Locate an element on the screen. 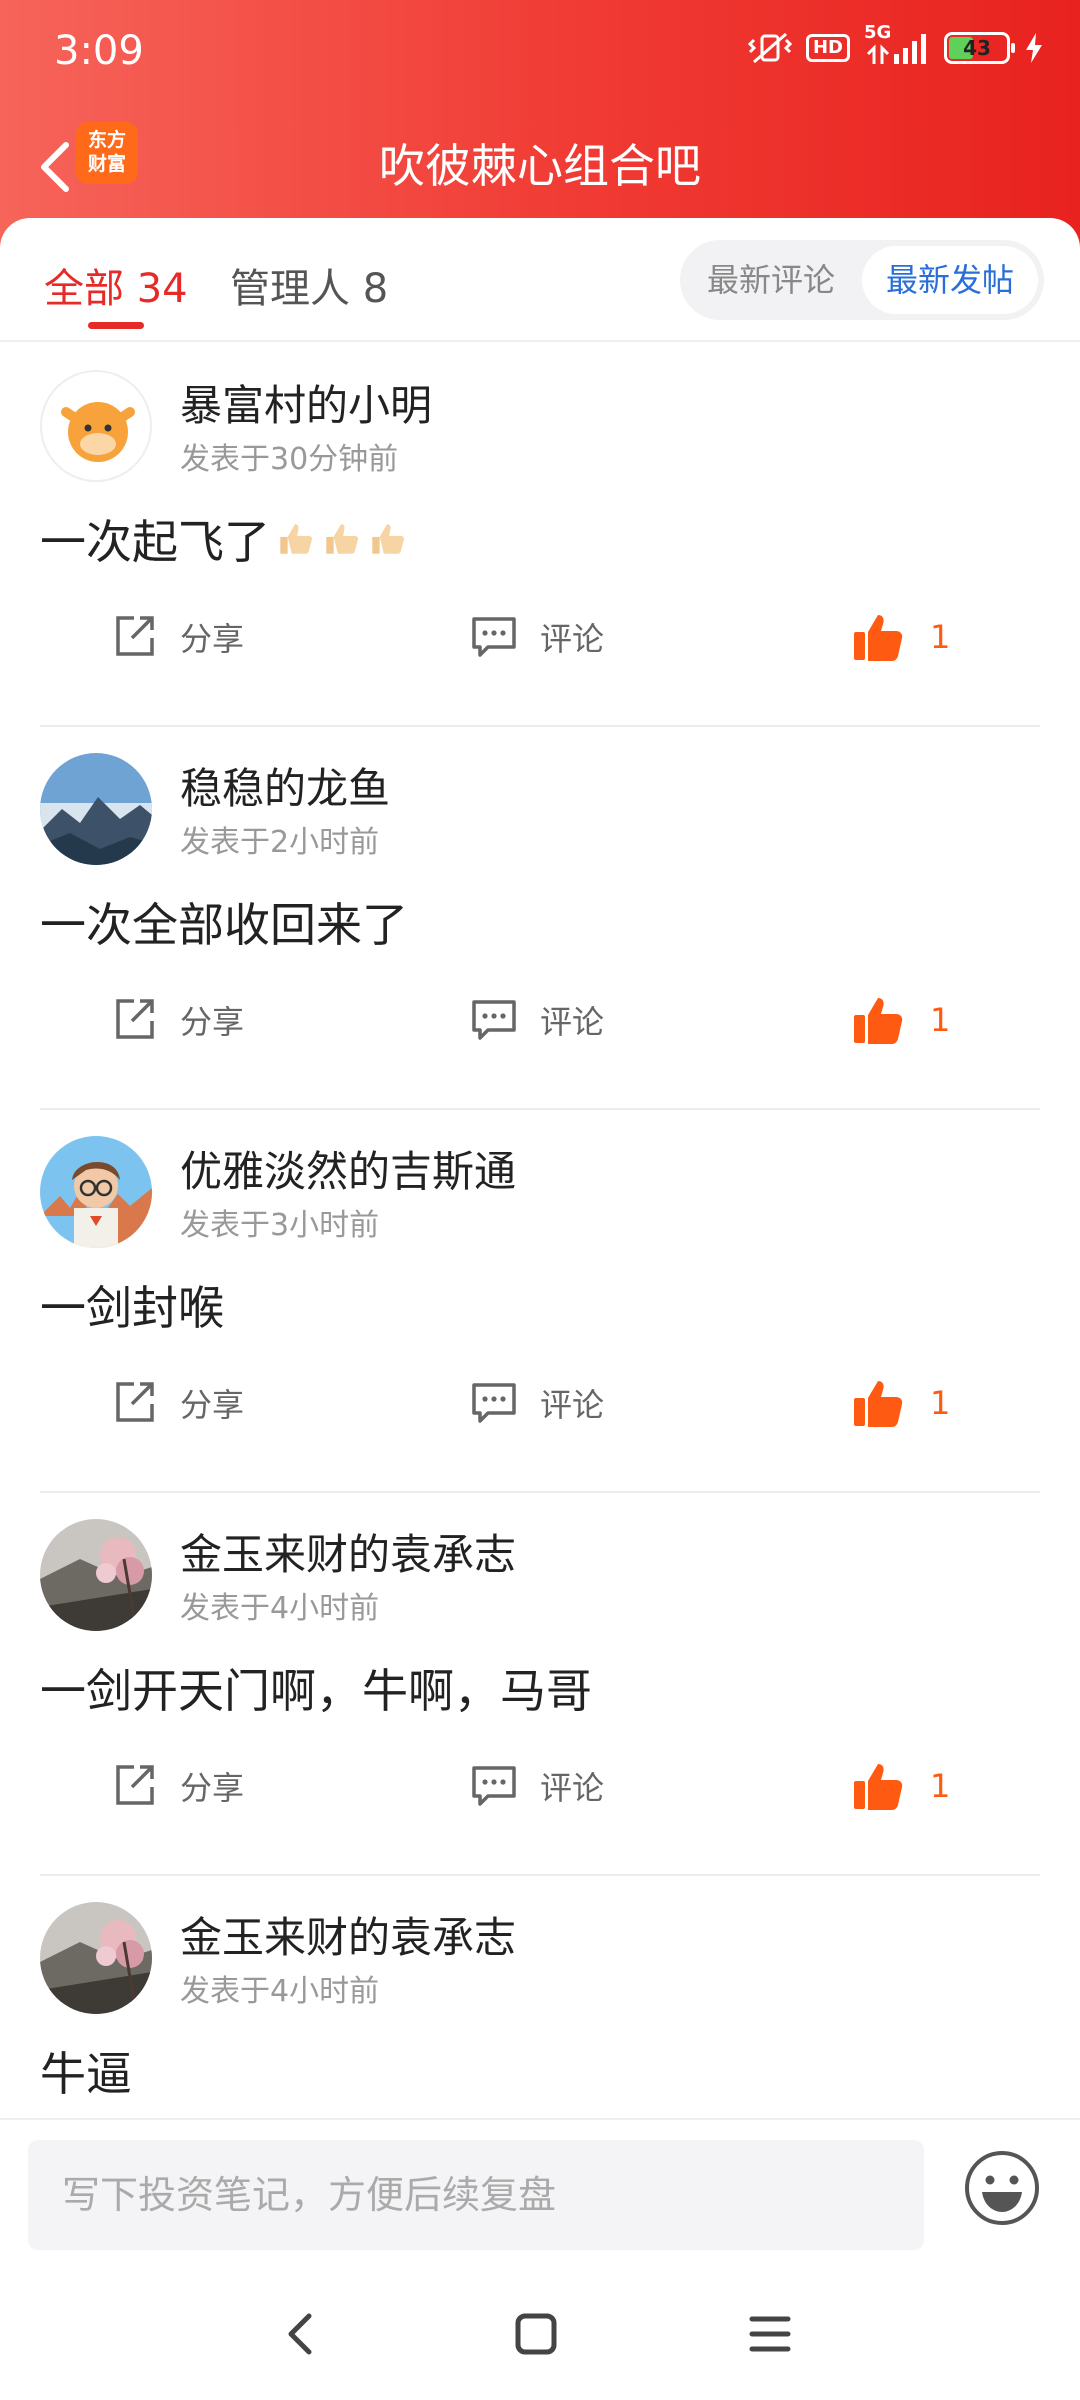 This screenshot has height=2400, width=1080. hd-icon: HD is located at coordinates (827, 48).